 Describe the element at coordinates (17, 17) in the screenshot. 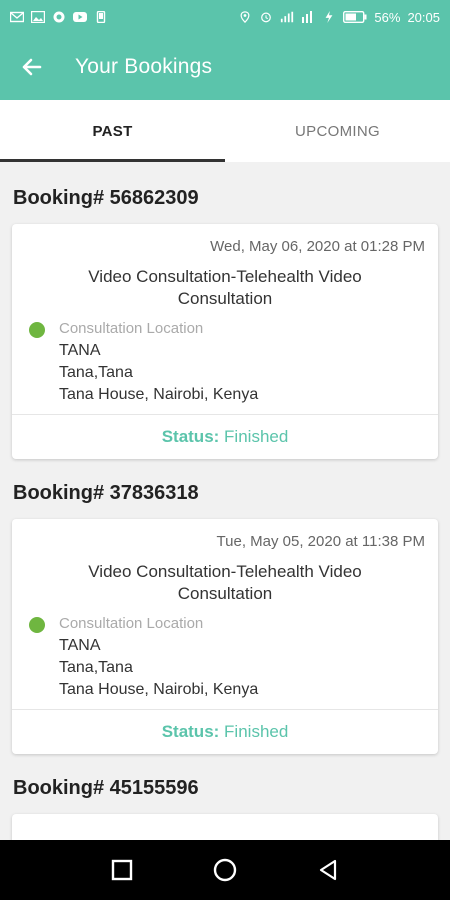

I see `mail-icon` at that location.